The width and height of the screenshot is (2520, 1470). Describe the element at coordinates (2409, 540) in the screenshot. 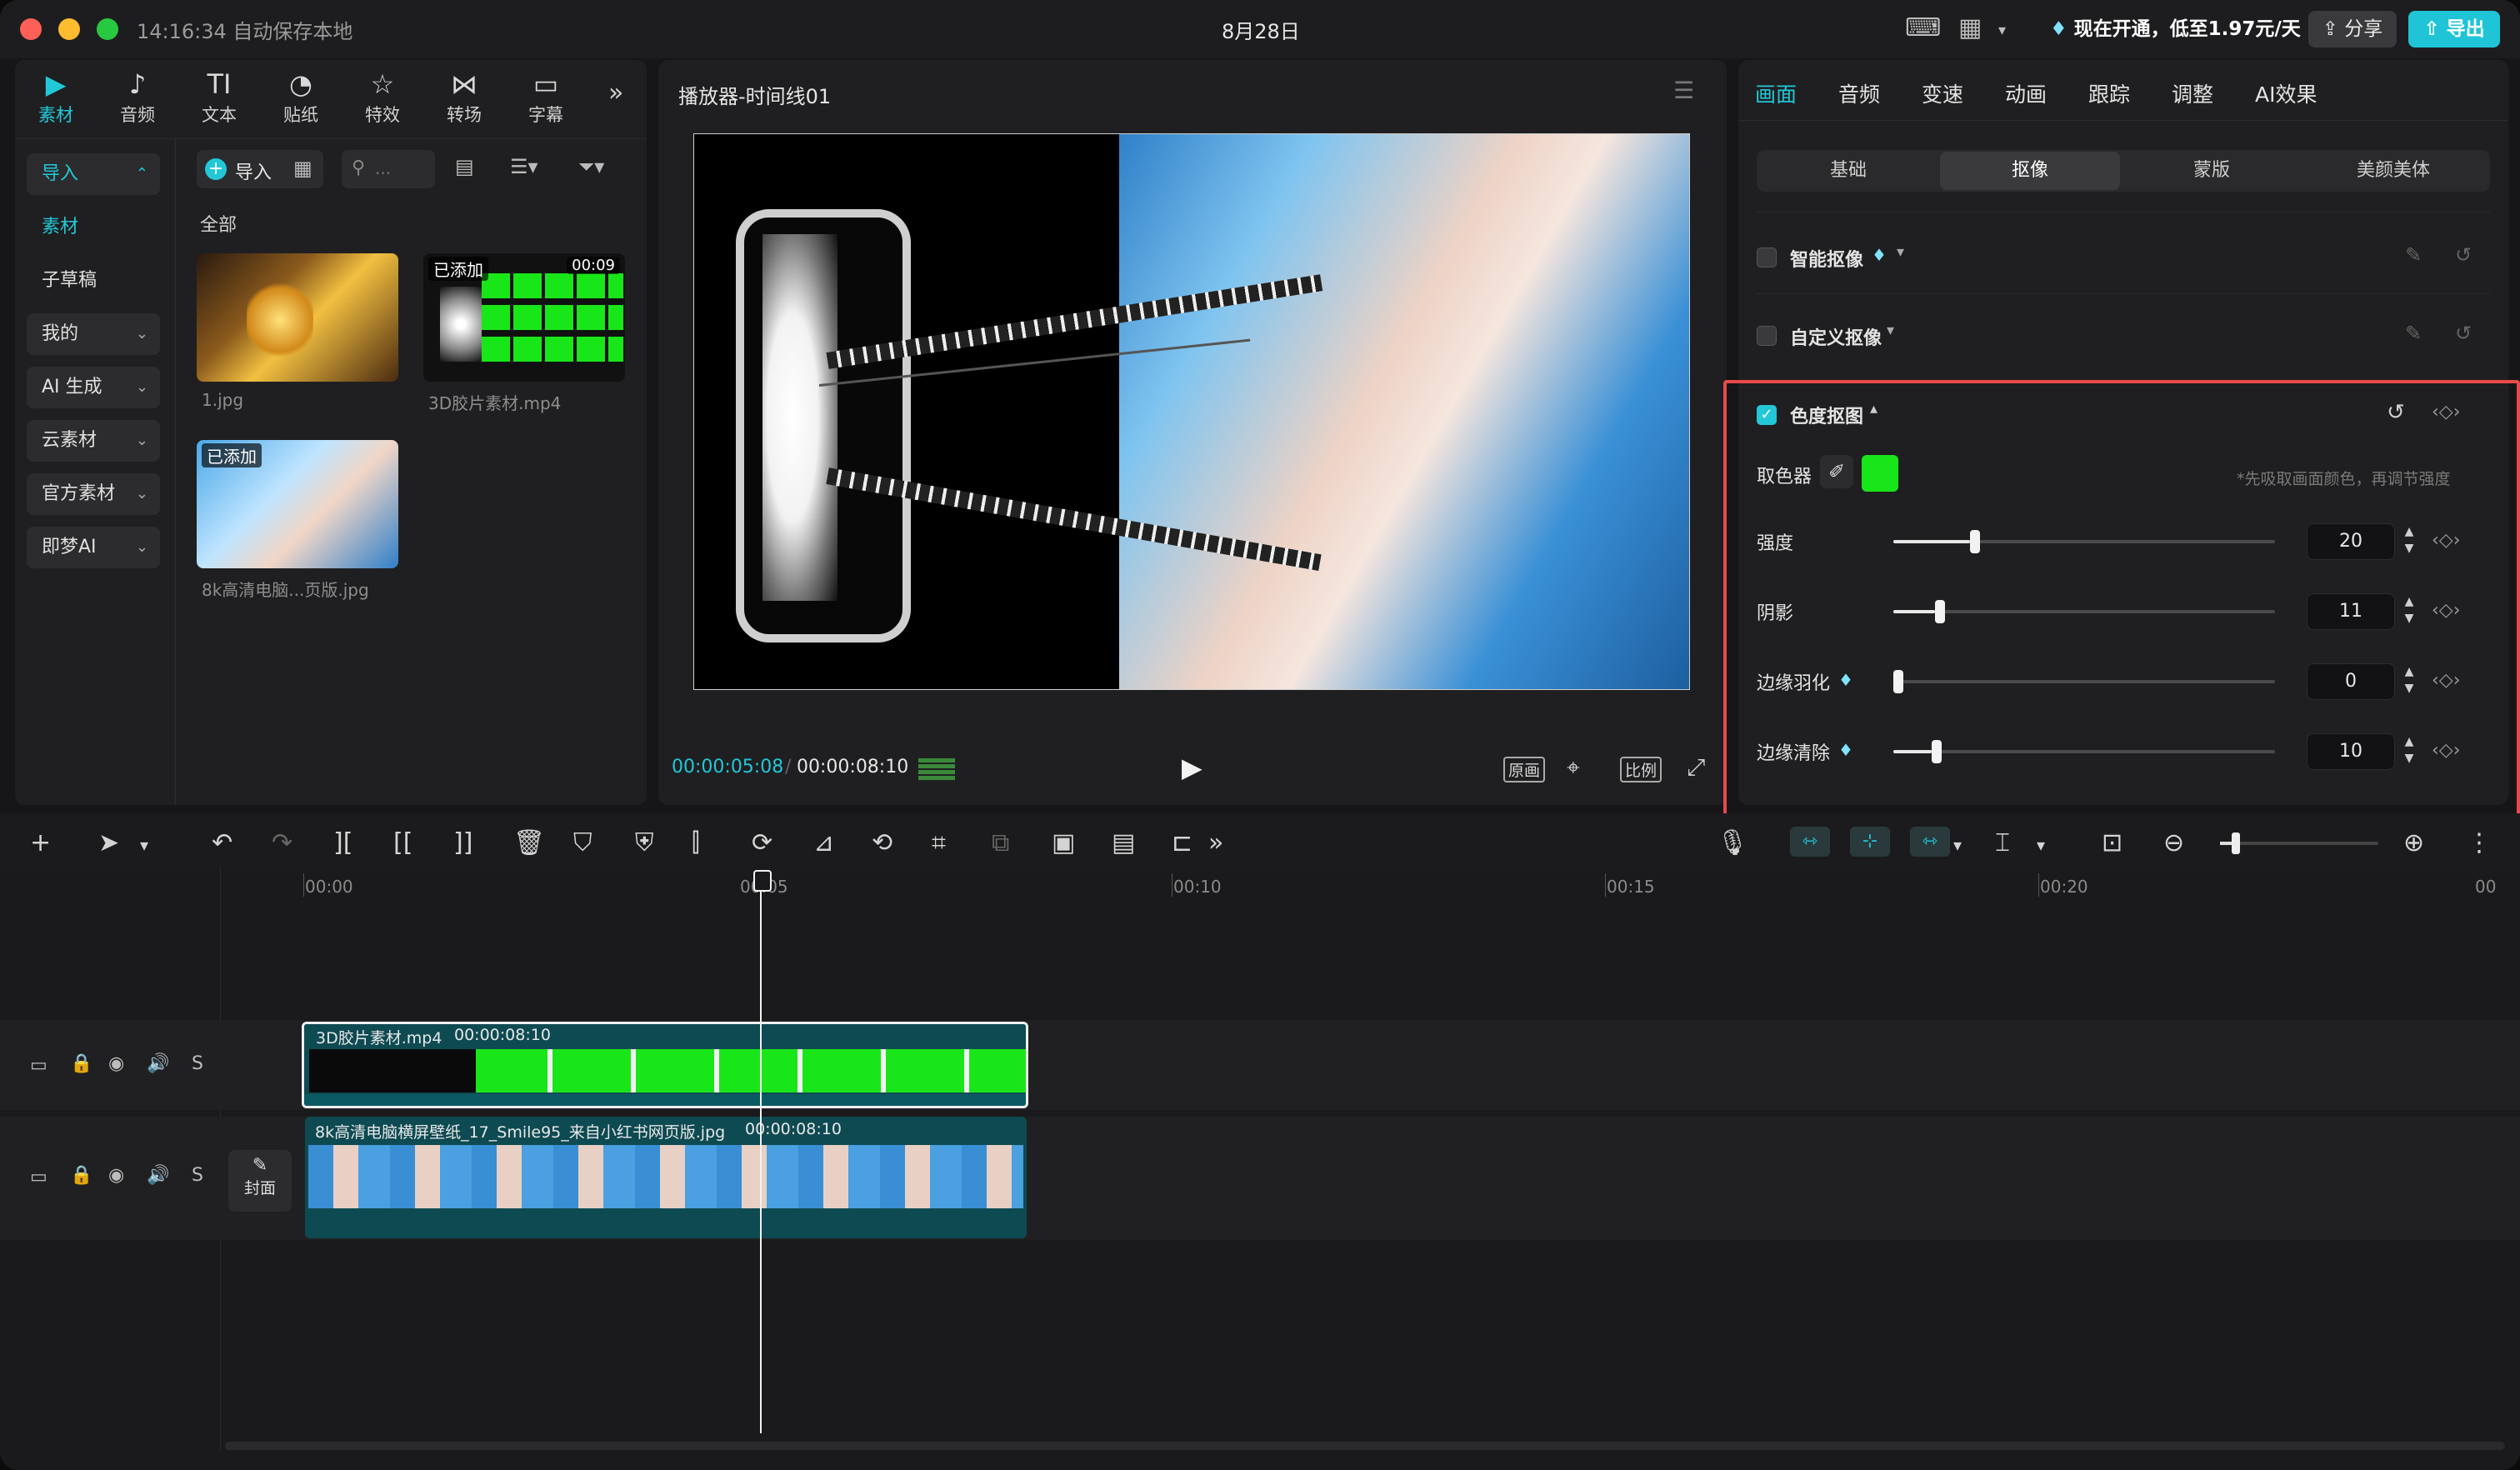

I see `strength-stepper: ▲ ▼` at that location.